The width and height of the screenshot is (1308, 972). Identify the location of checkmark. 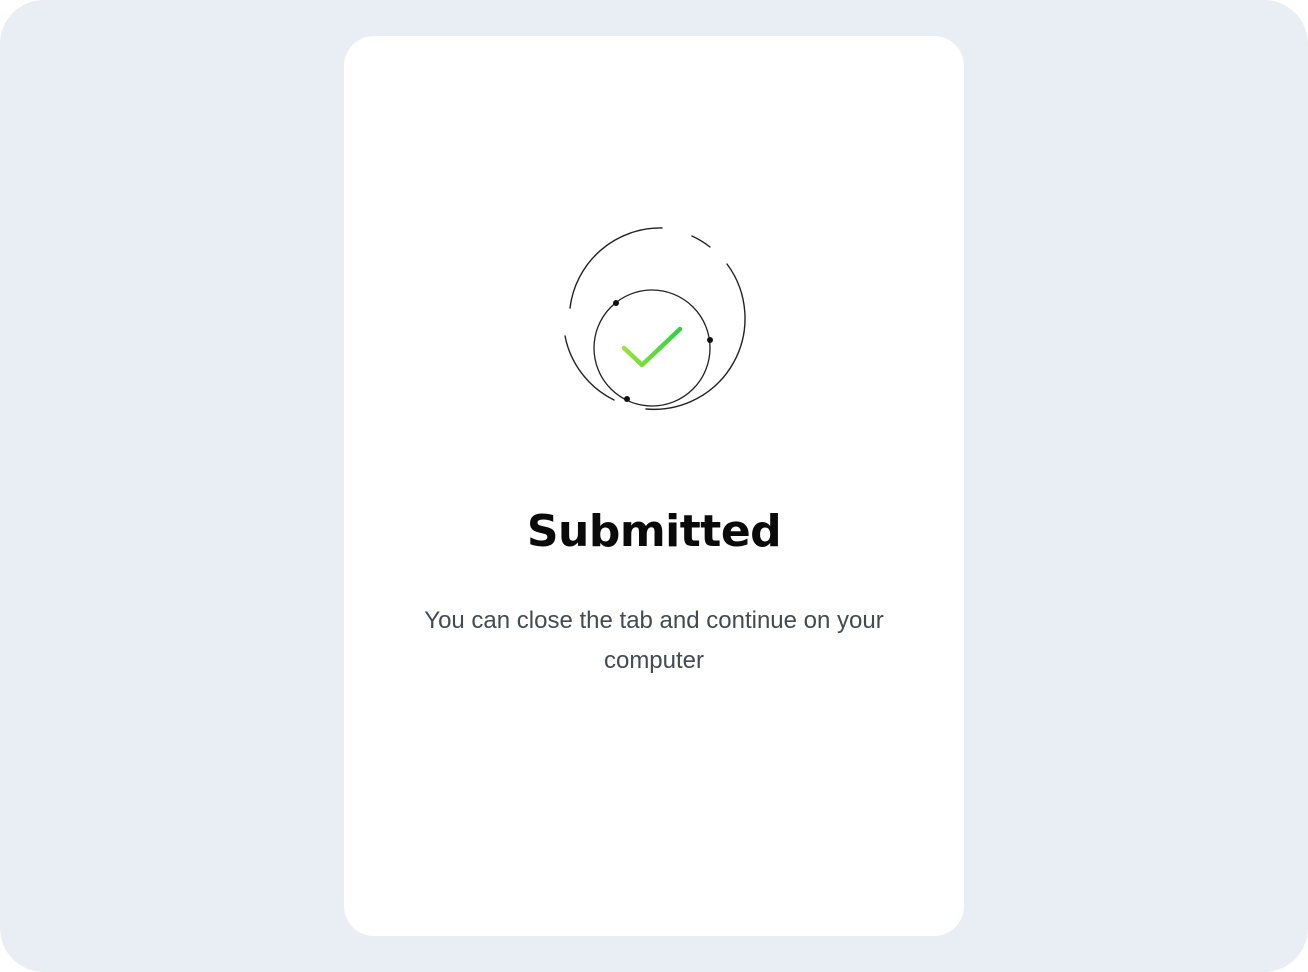
(652, 347).